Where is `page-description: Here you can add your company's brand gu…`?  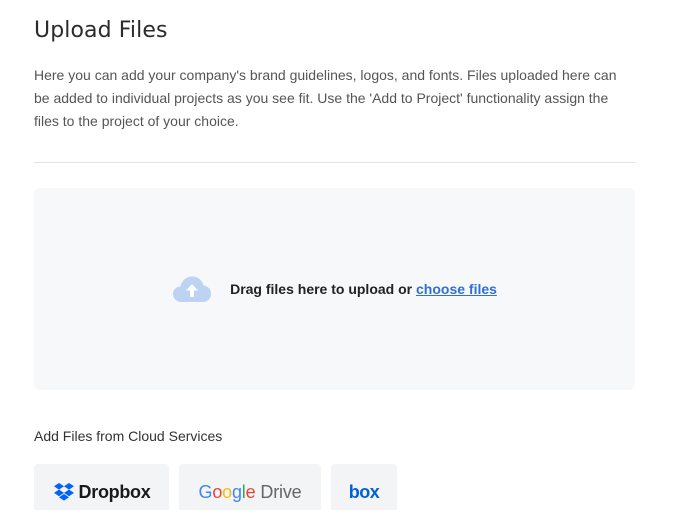 page-description: Here you can add your company's brand gu… is located at coordinates (325, 98).